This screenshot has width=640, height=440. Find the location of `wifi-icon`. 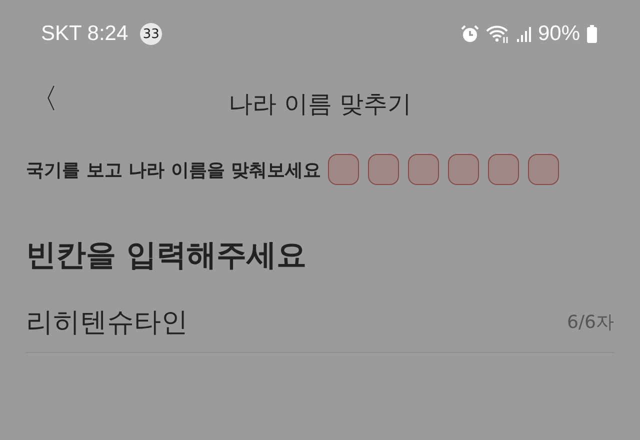

wifi-icon is located at coordinates (498, 34).